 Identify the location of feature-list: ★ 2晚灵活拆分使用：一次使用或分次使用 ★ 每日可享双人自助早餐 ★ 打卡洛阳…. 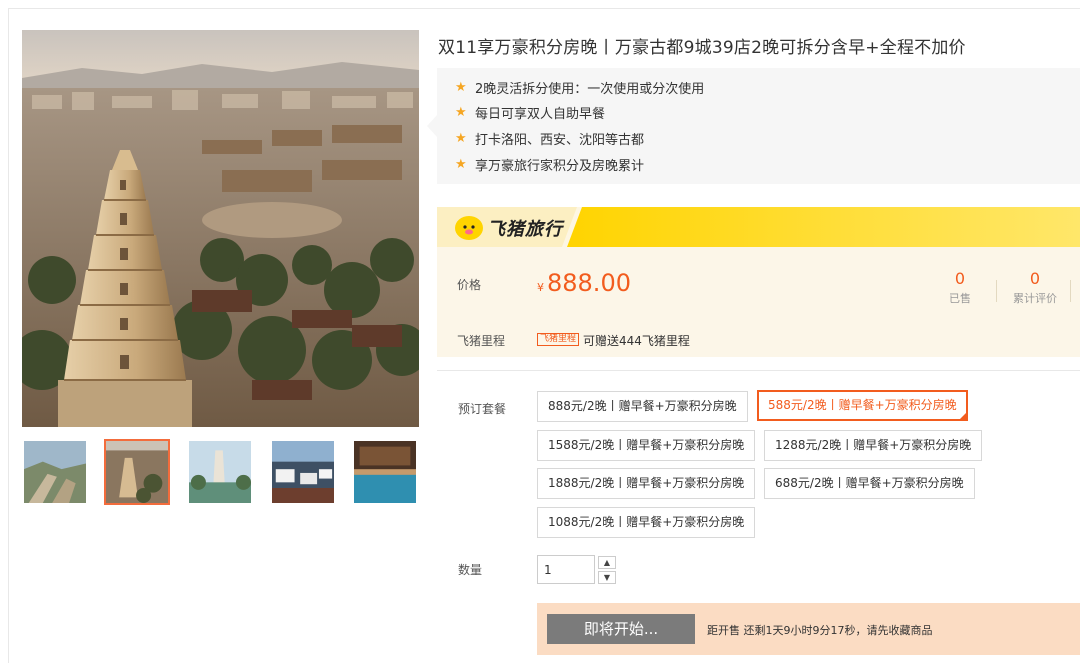
(753, 126).